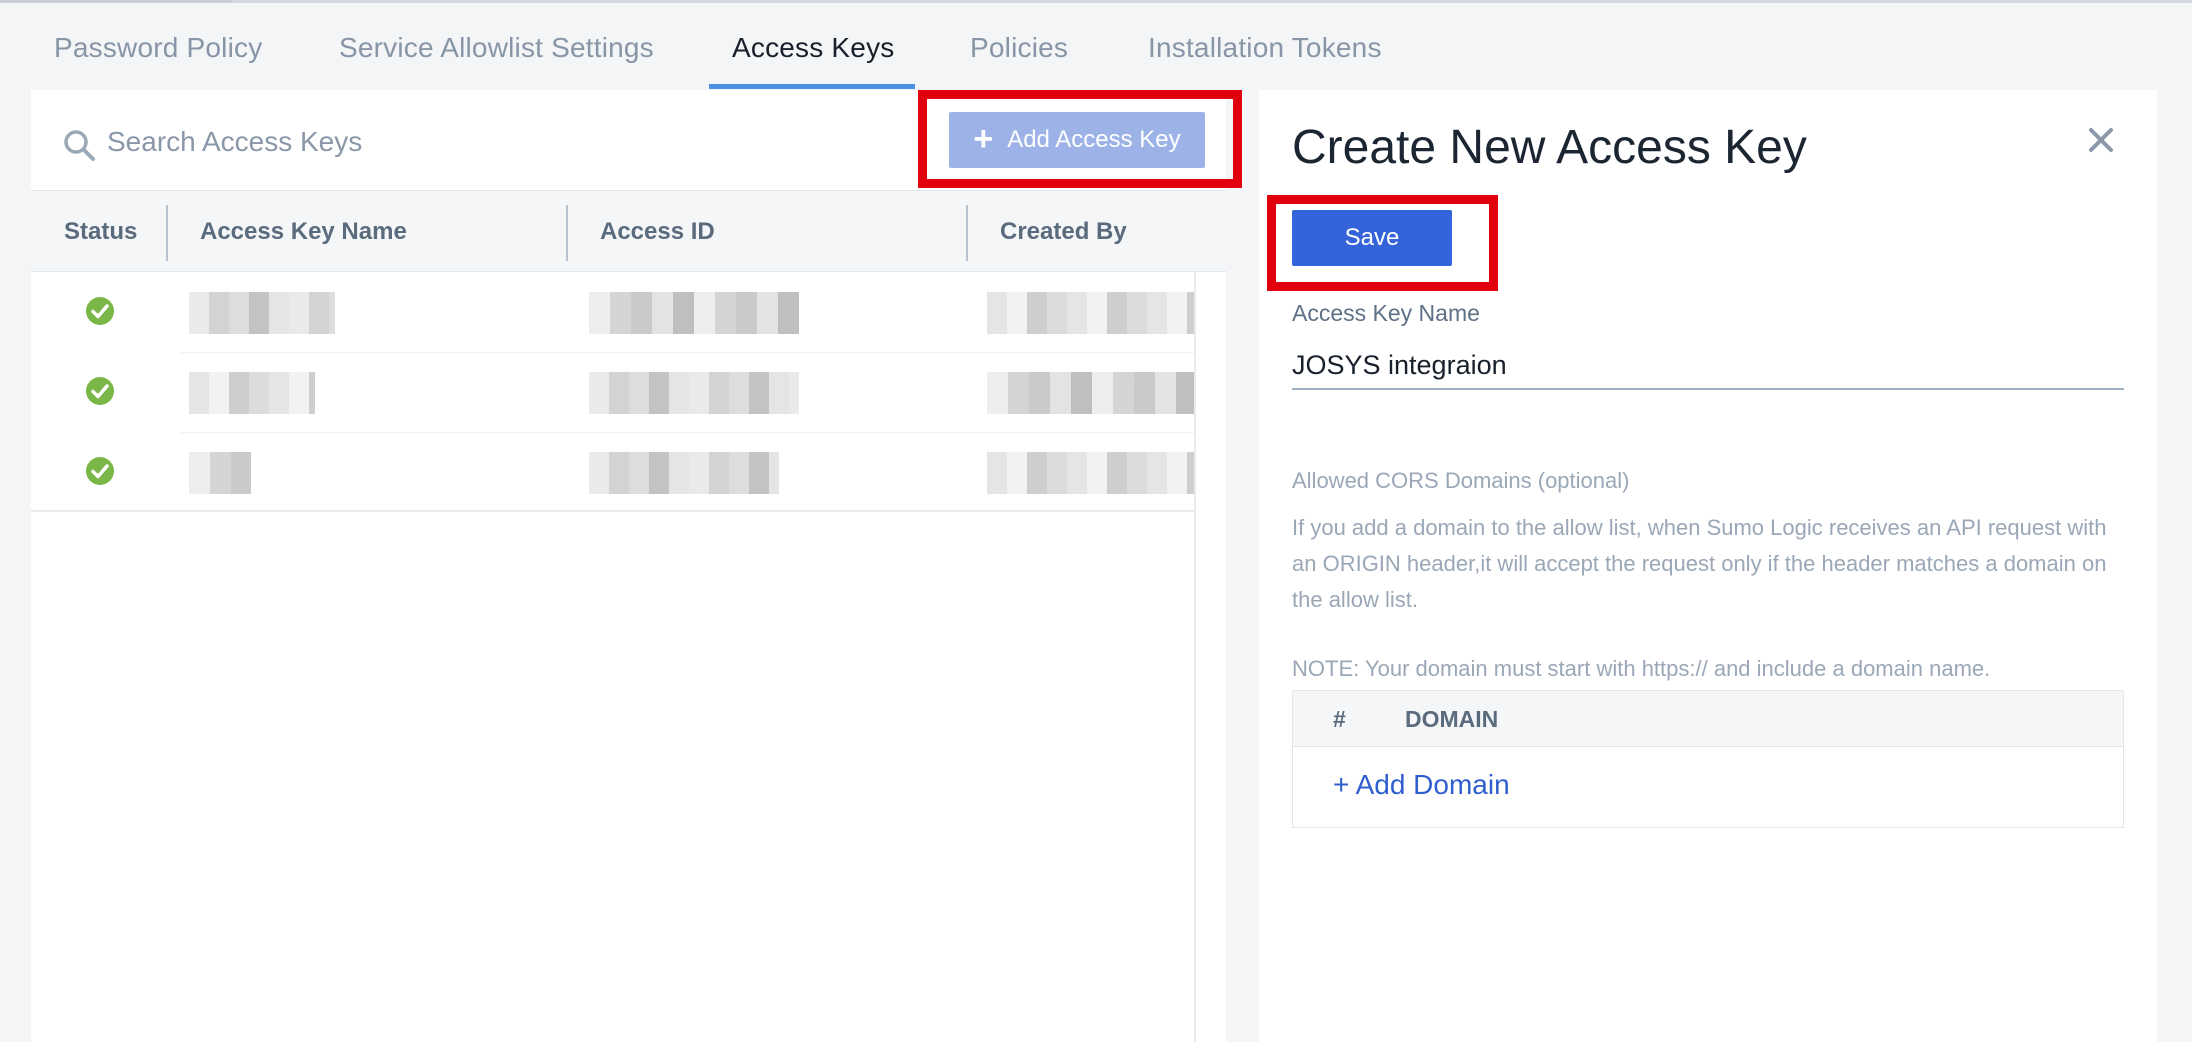 This screenshot has width=2192, height=1042. What do you see at coordinates (1195, 657) in the screenshot?
I see `table-right-border` at bounding box center [1195, 657].